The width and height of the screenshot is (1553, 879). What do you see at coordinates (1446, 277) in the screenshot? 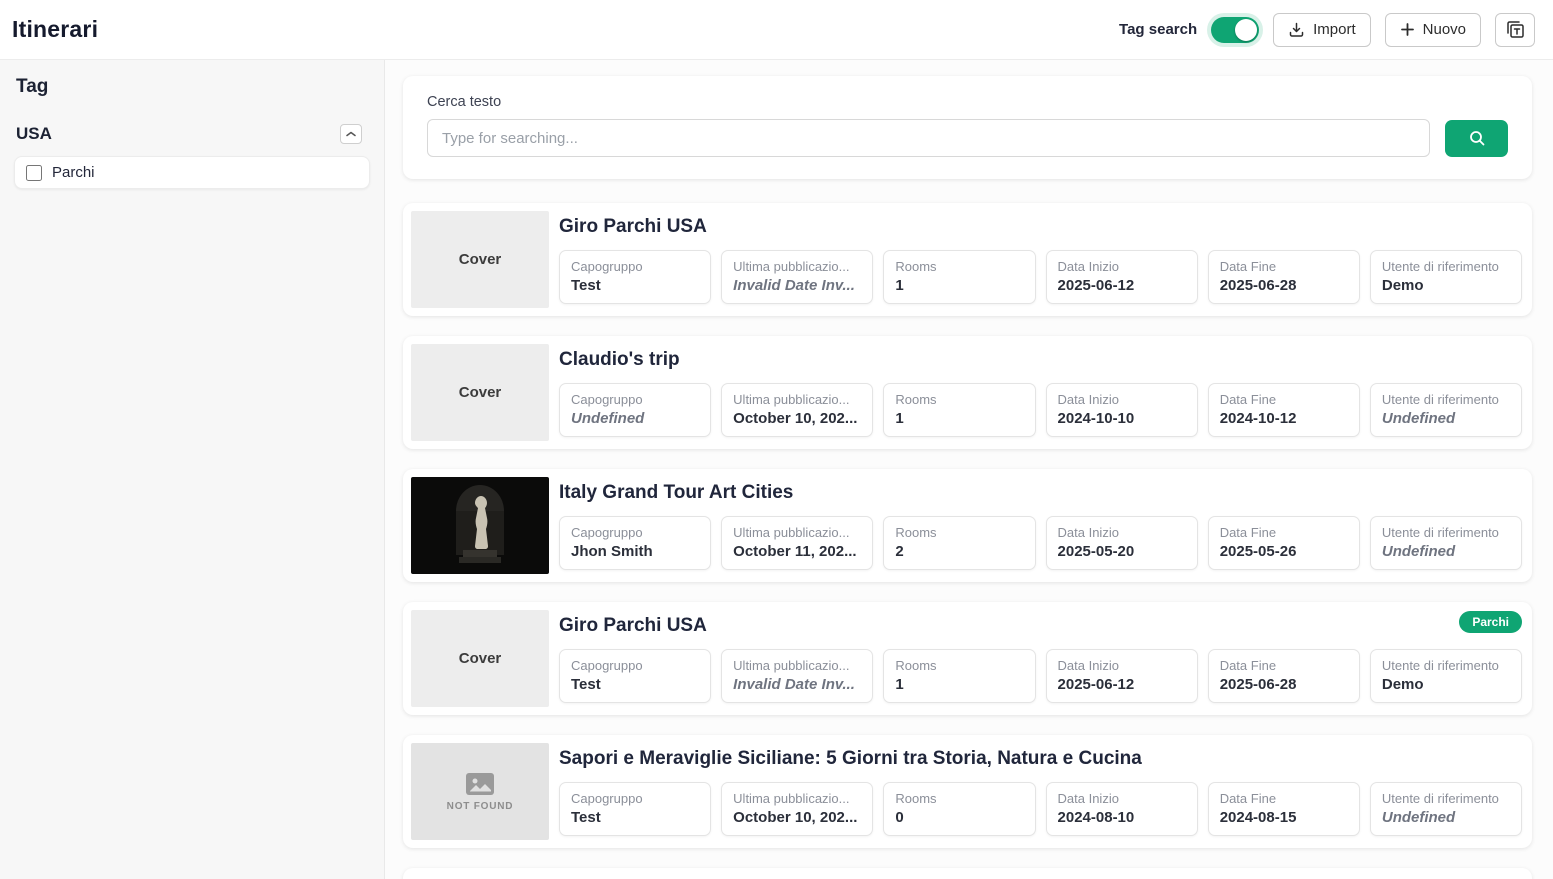
I see `info-box: Utente di riferimento Demo` at bounding box center [1446, 277].